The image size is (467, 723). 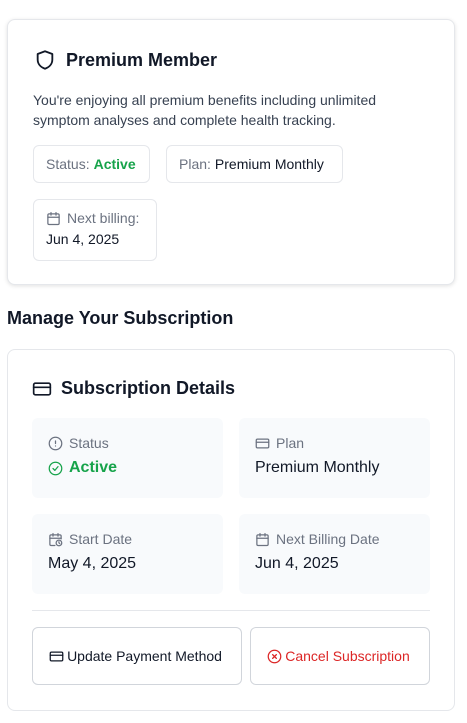 What do you see at coordinates (142, 59) in the screenshot?
I see `premium-title: Premium Member` at bounding box center [142, 59].